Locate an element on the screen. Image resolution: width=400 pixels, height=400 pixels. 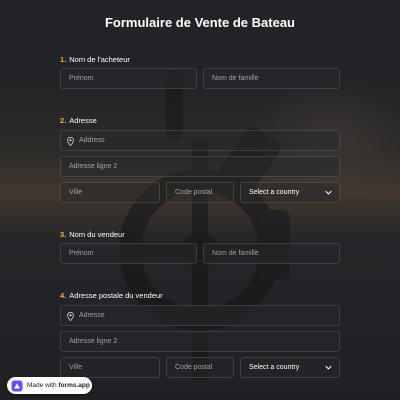
question-seller-postal-address-label: 4. Adresse postale du vendeur is located at coordinates (111, 295).